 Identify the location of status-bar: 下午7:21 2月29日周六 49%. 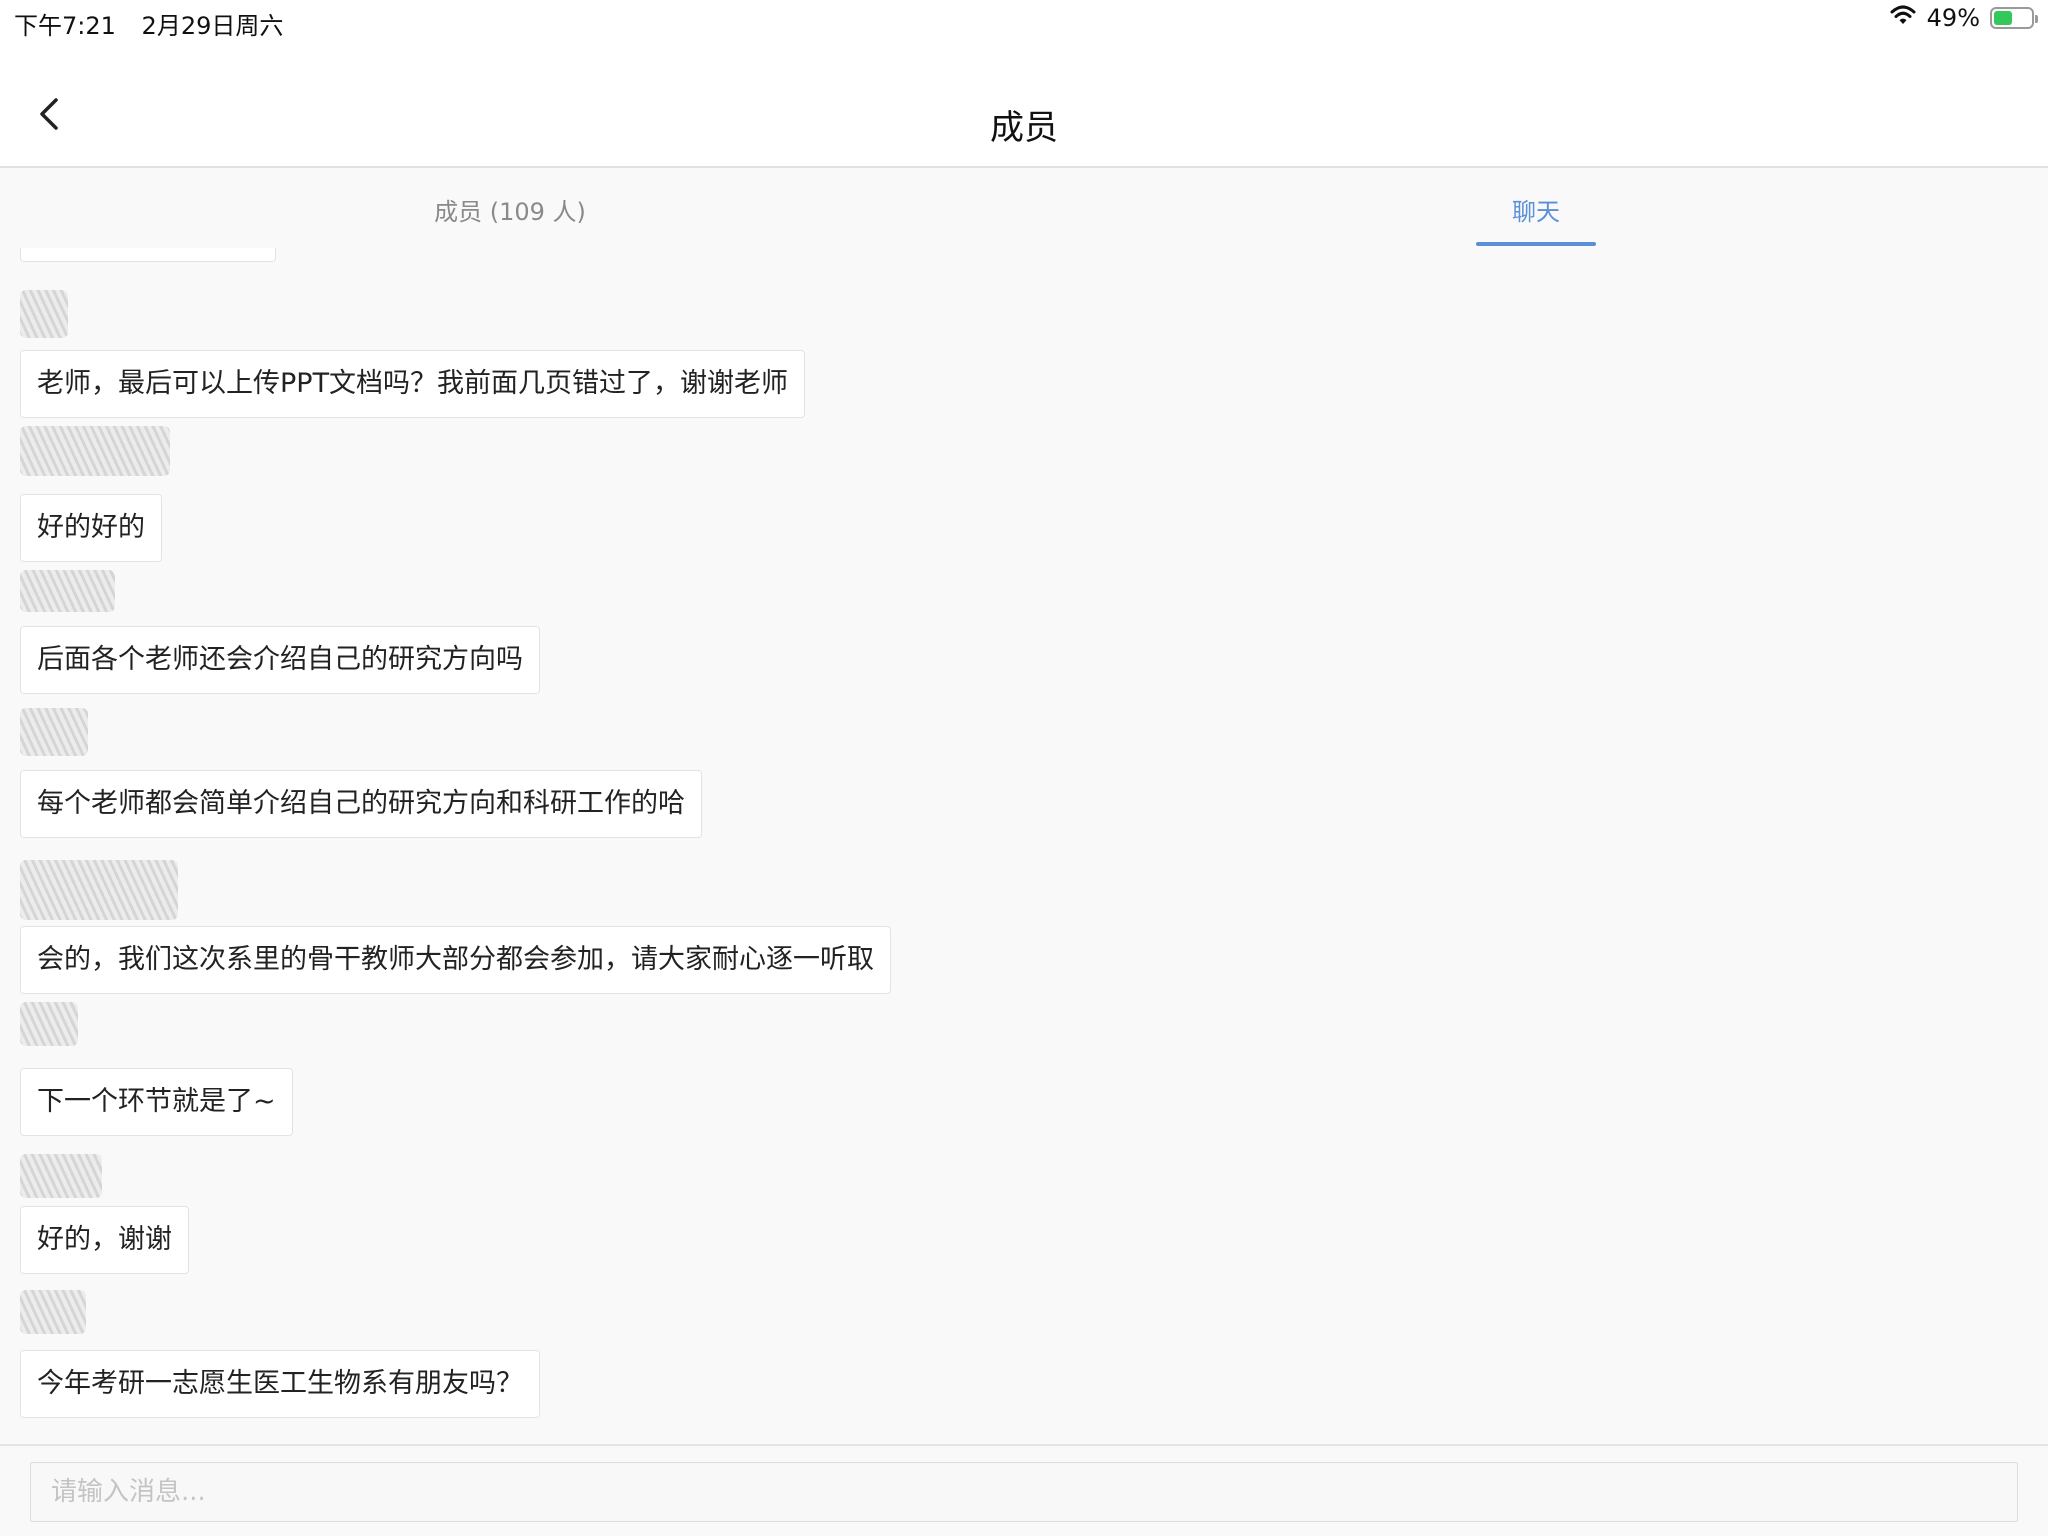
(1024, 20).